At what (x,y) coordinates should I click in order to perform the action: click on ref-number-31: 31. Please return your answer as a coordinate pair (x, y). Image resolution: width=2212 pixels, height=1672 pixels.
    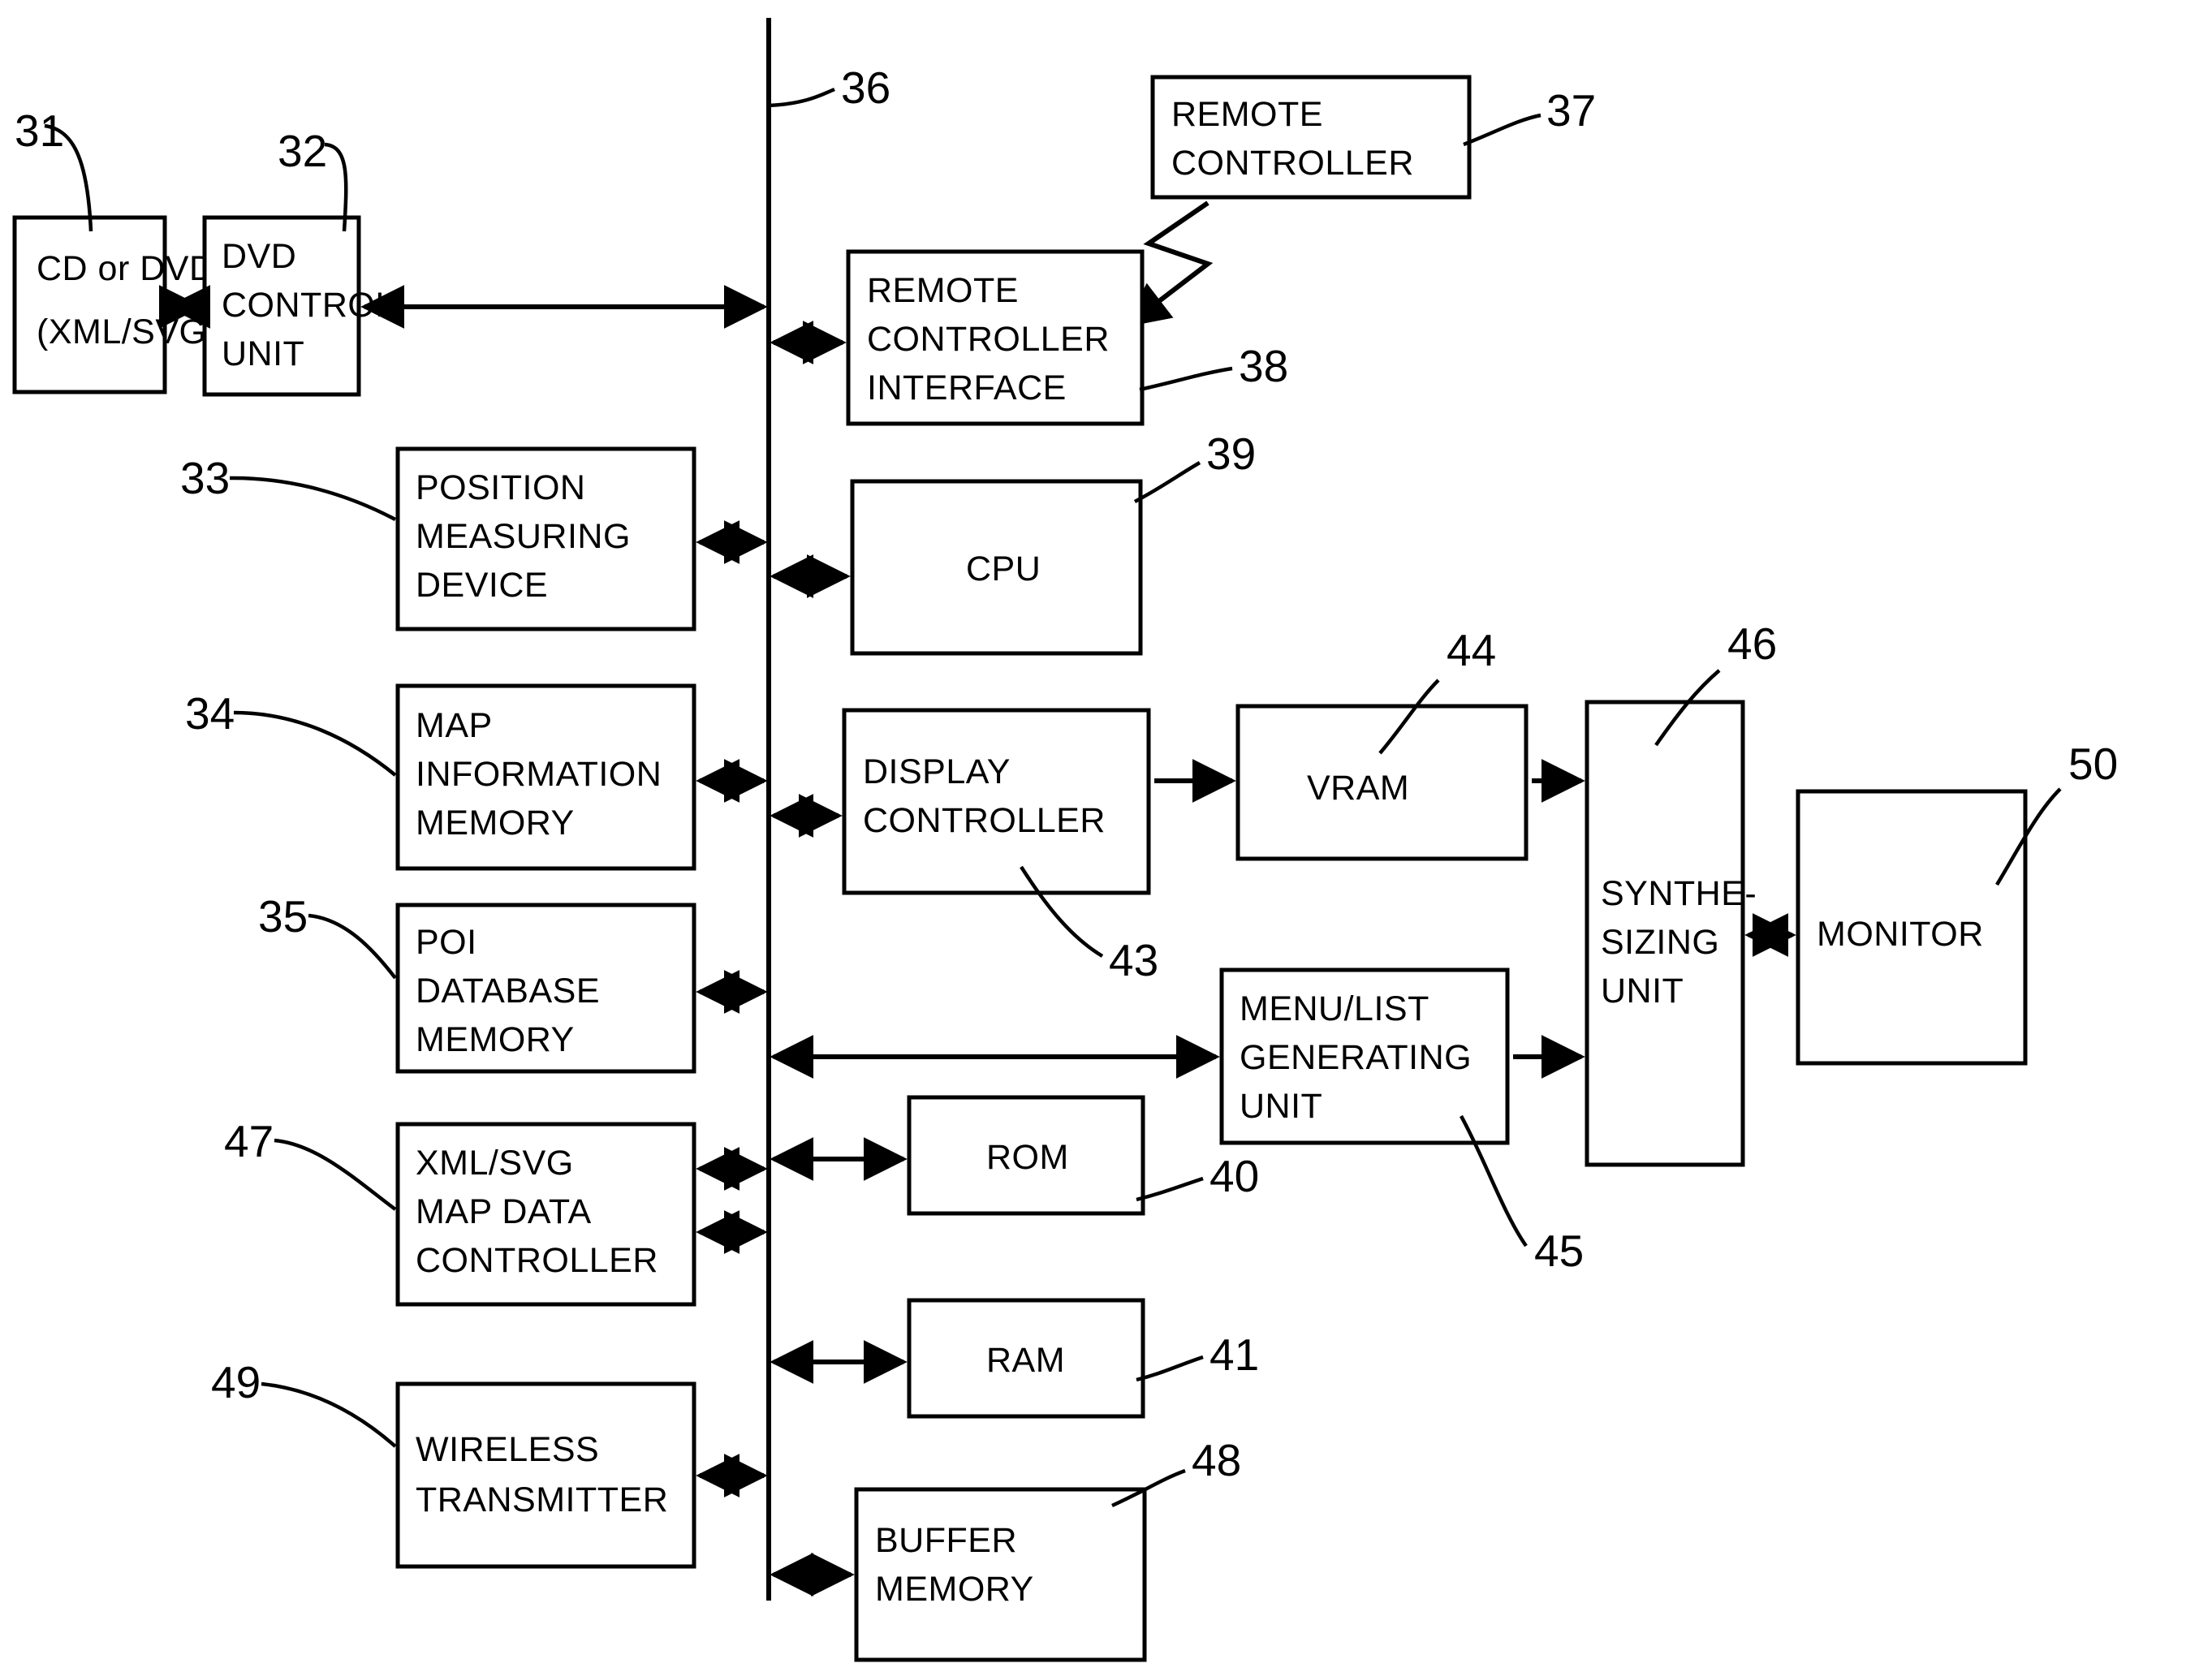
    Looking at the image, I should click on (39, 131).